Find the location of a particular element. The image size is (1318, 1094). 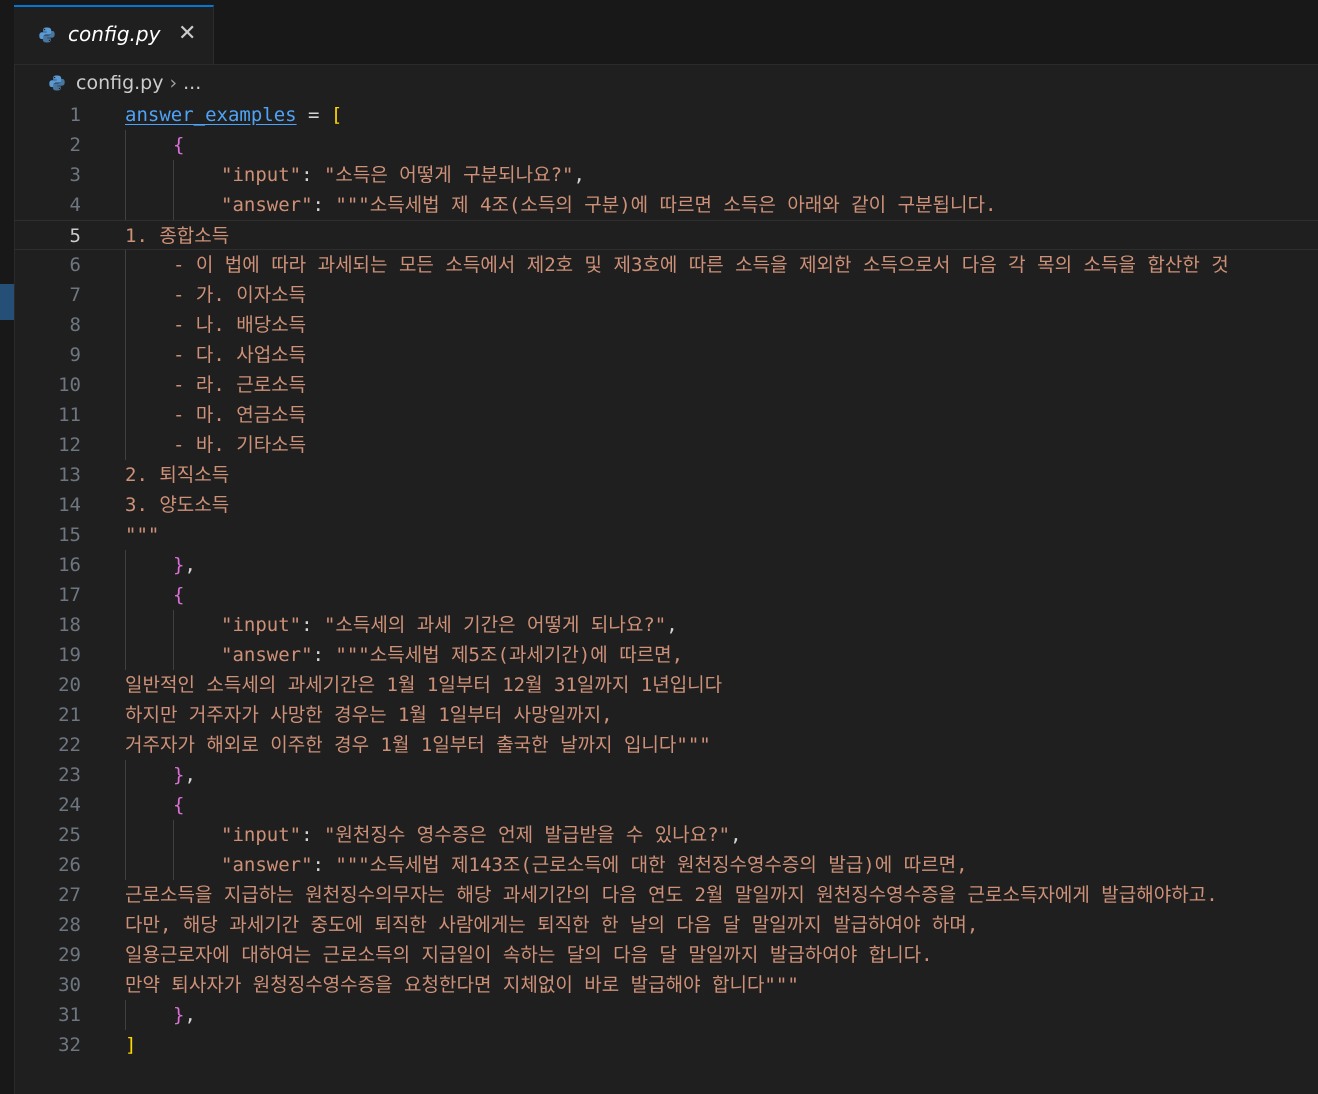

line-number: 7 is located at coordinates (75, 295).